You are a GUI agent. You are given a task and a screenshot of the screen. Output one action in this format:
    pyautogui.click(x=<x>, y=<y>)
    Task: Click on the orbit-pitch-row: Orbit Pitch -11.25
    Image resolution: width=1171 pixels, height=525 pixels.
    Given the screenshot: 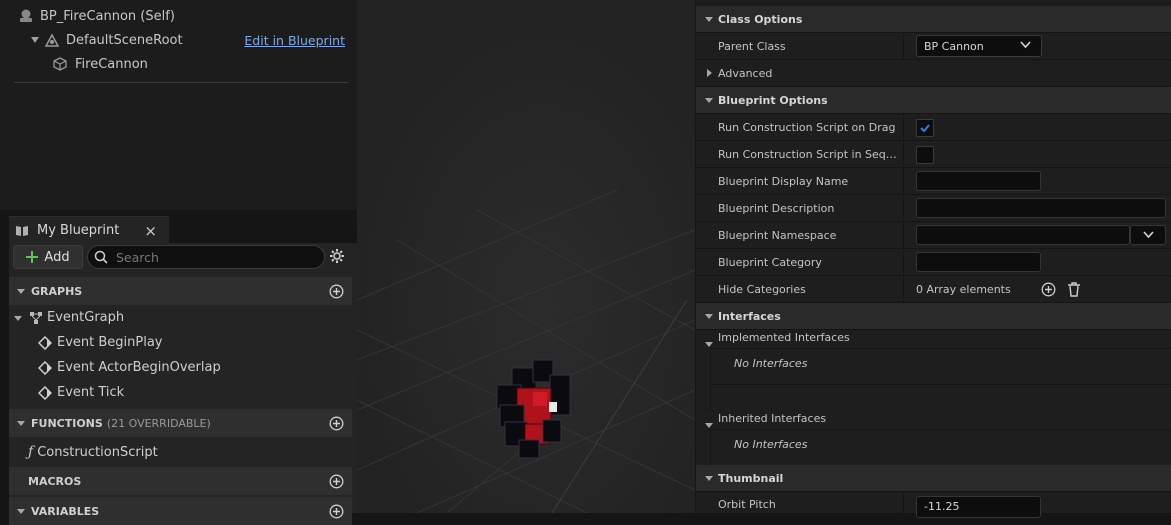 What is the action you would take?
    pyautogui.click(x=933, y=505)
    